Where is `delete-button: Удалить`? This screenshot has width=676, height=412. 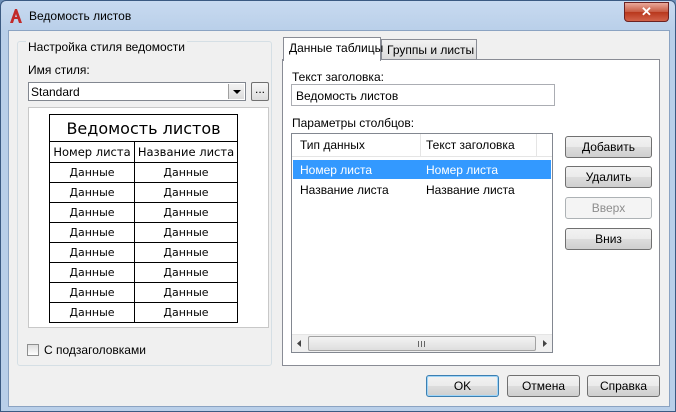
delete-button: Удалить is located at coordinates (608, 177).